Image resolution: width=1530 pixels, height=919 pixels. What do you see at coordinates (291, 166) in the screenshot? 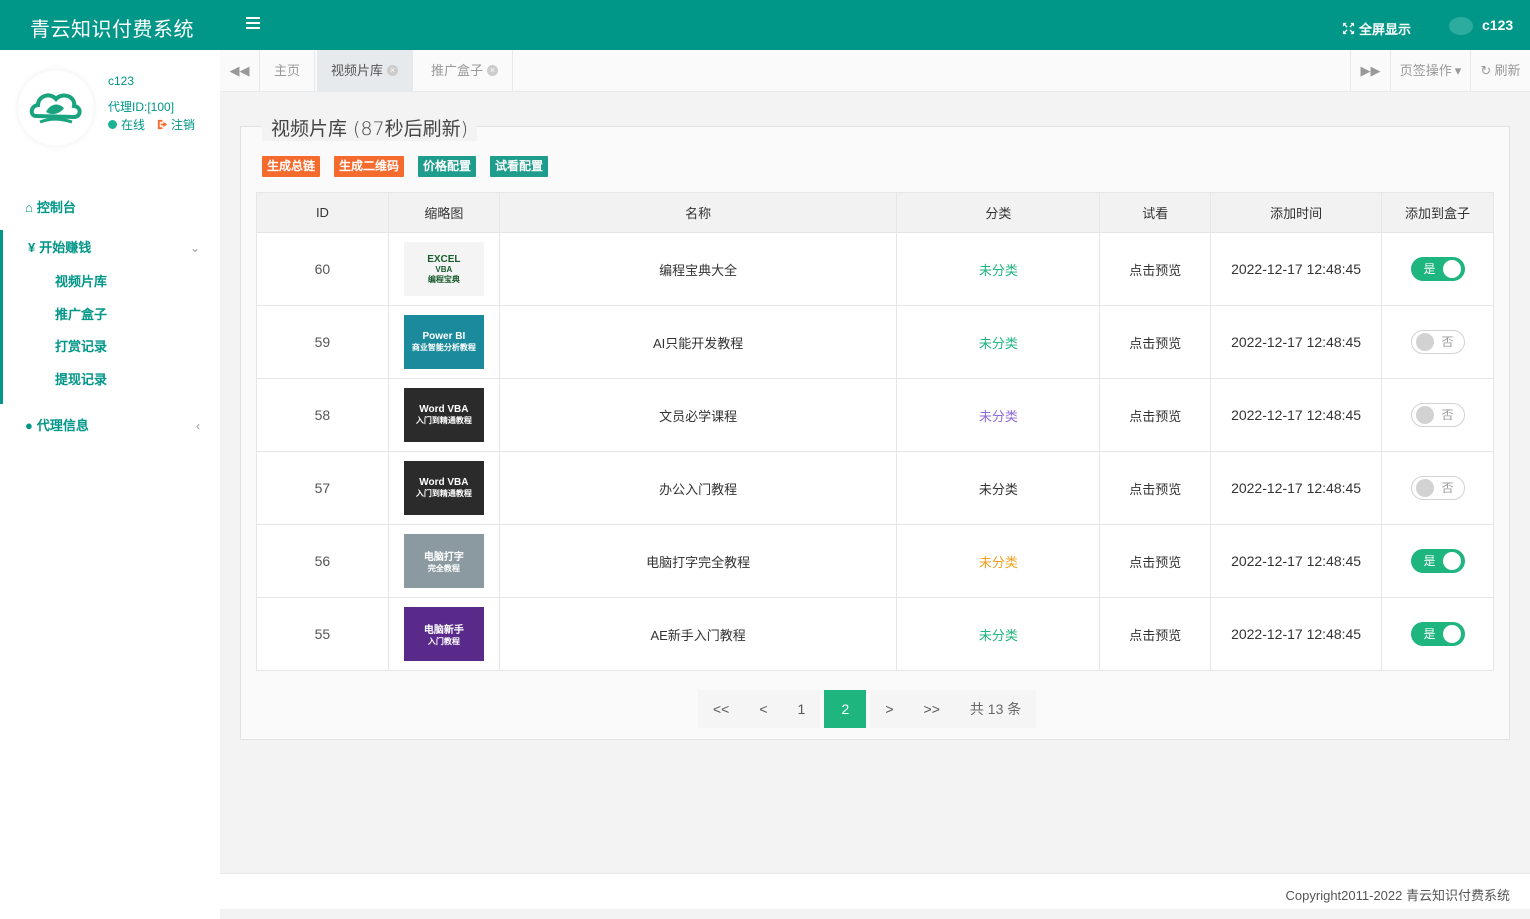
I see `generate-link-button: 生成总链` at bounding box center [291, 166].